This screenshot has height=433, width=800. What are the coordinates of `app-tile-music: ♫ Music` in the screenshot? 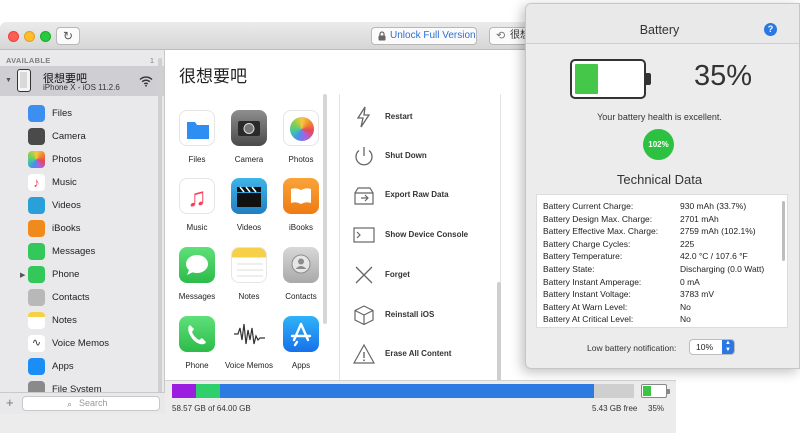 It's located at (197, 205).